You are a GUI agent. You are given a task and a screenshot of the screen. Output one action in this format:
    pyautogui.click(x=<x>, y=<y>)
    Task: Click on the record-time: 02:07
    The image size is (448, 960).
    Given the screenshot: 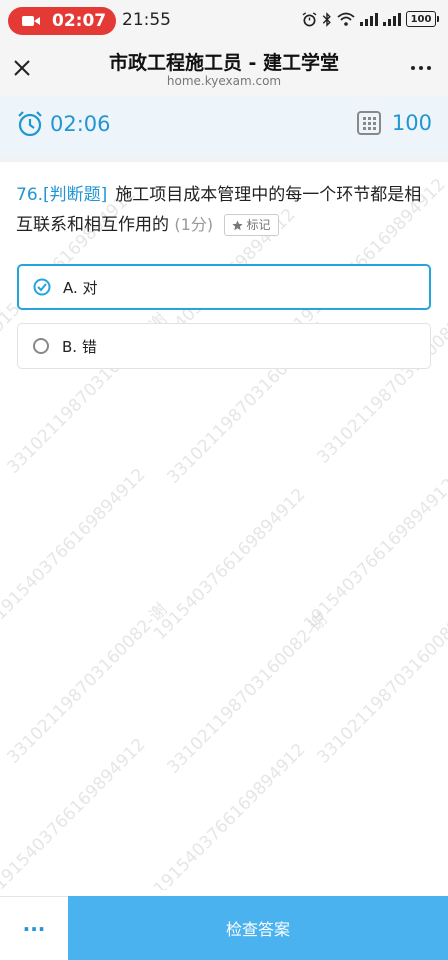 What is the action you would take?
    pyautogui.click(x=79, y=21)
    